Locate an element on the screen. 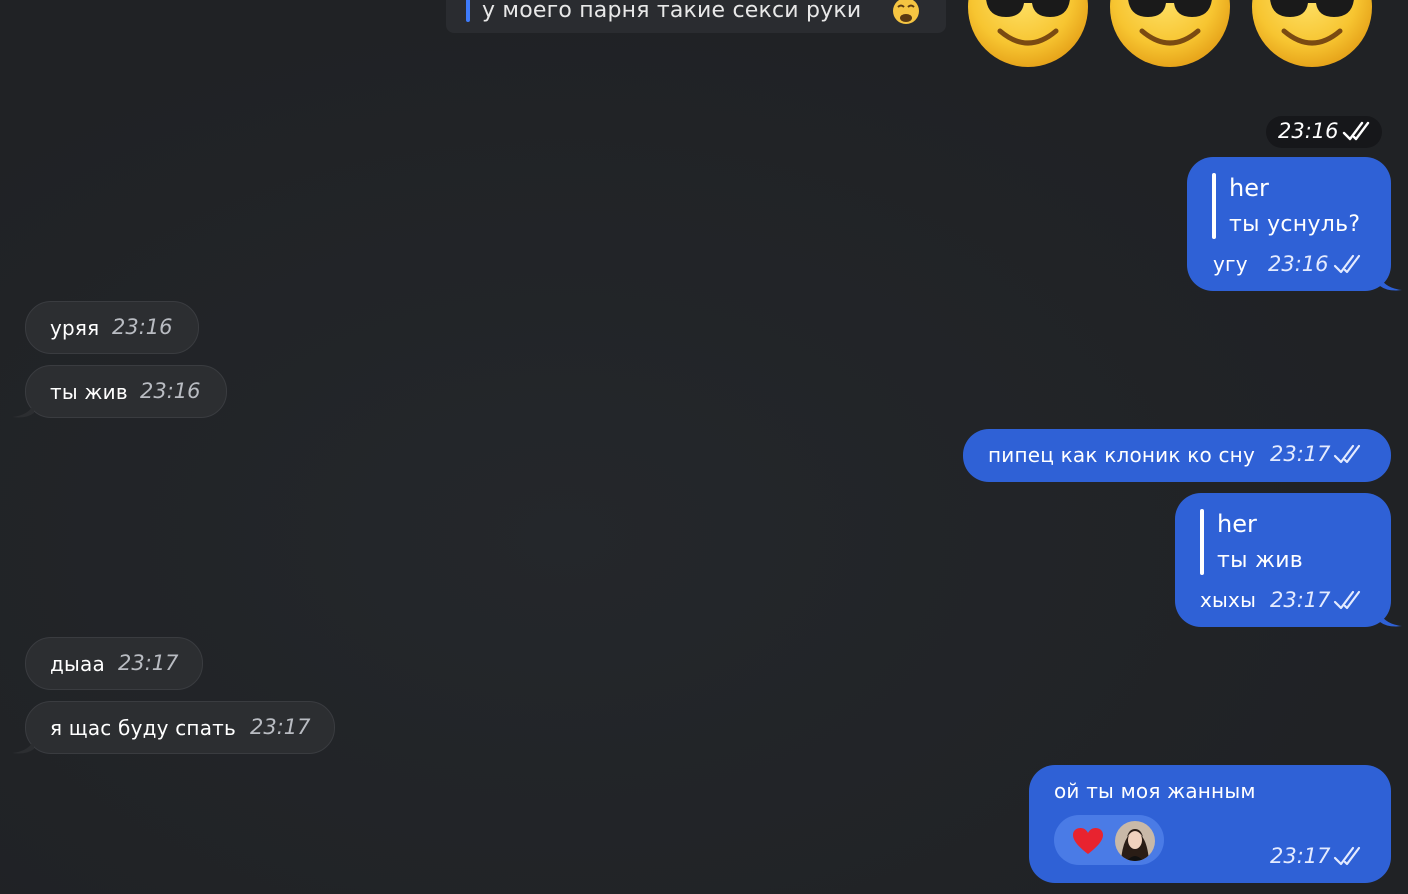 Image resolution: width=1408 pixels, height=894 pixels. message-text: уряя is located at coordinates (75, 328).